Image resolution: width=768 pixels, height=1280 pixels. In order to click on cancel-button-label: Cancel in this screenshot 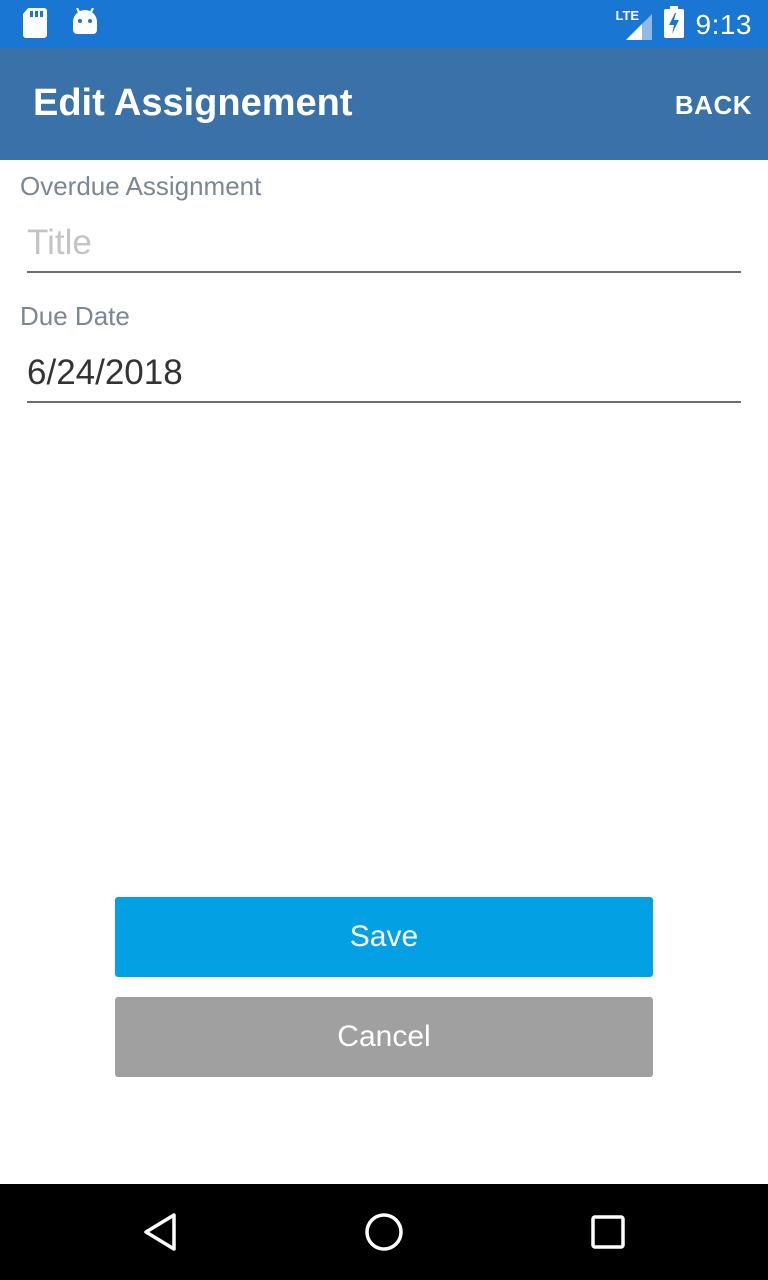, I will do `click(384, 1036)`.